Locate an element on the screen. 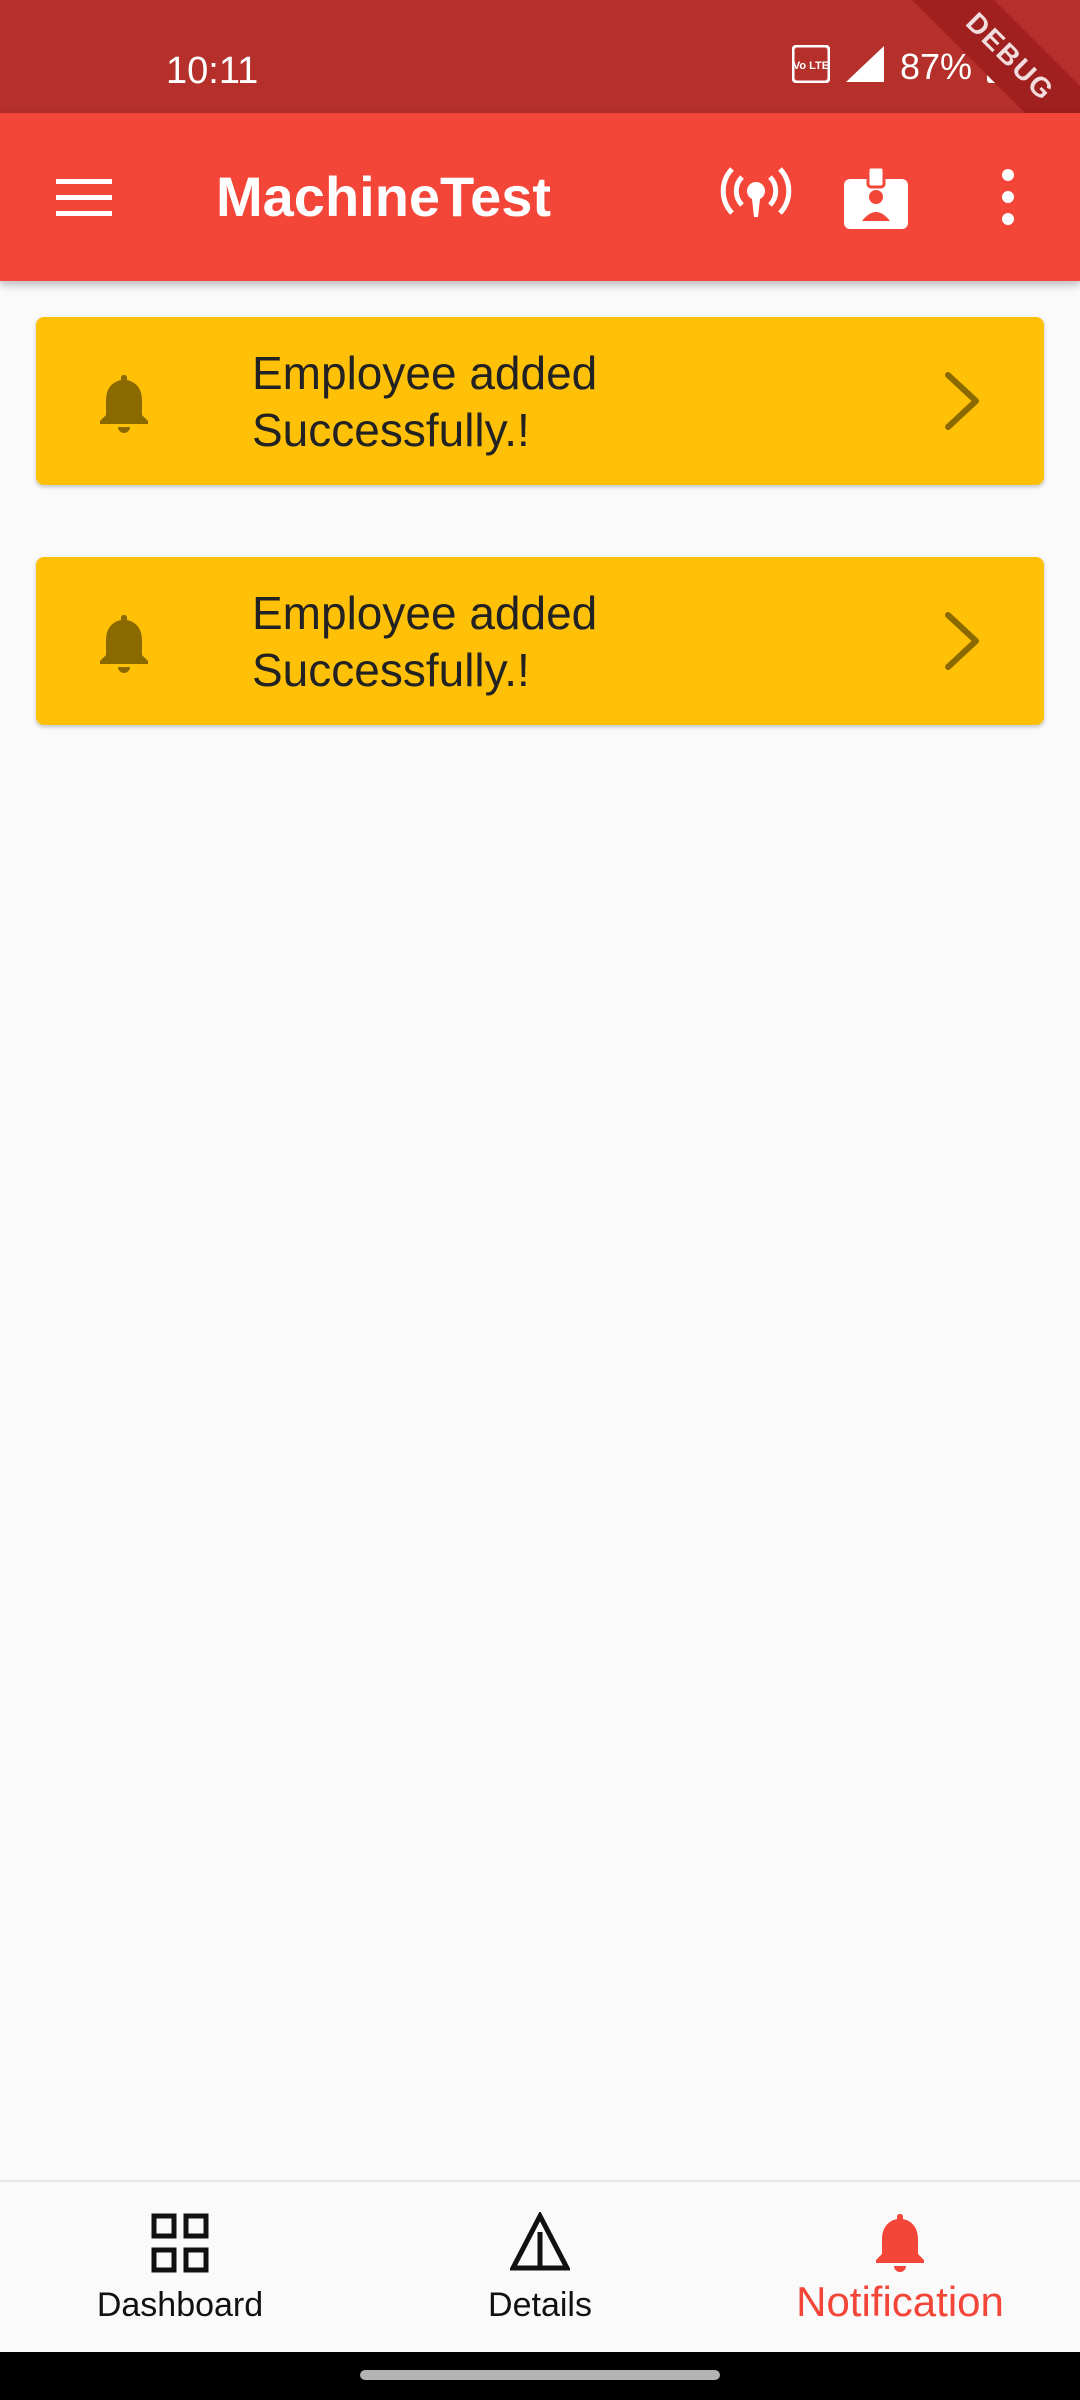  broadcast-icon is located at coordinates (756, 192).